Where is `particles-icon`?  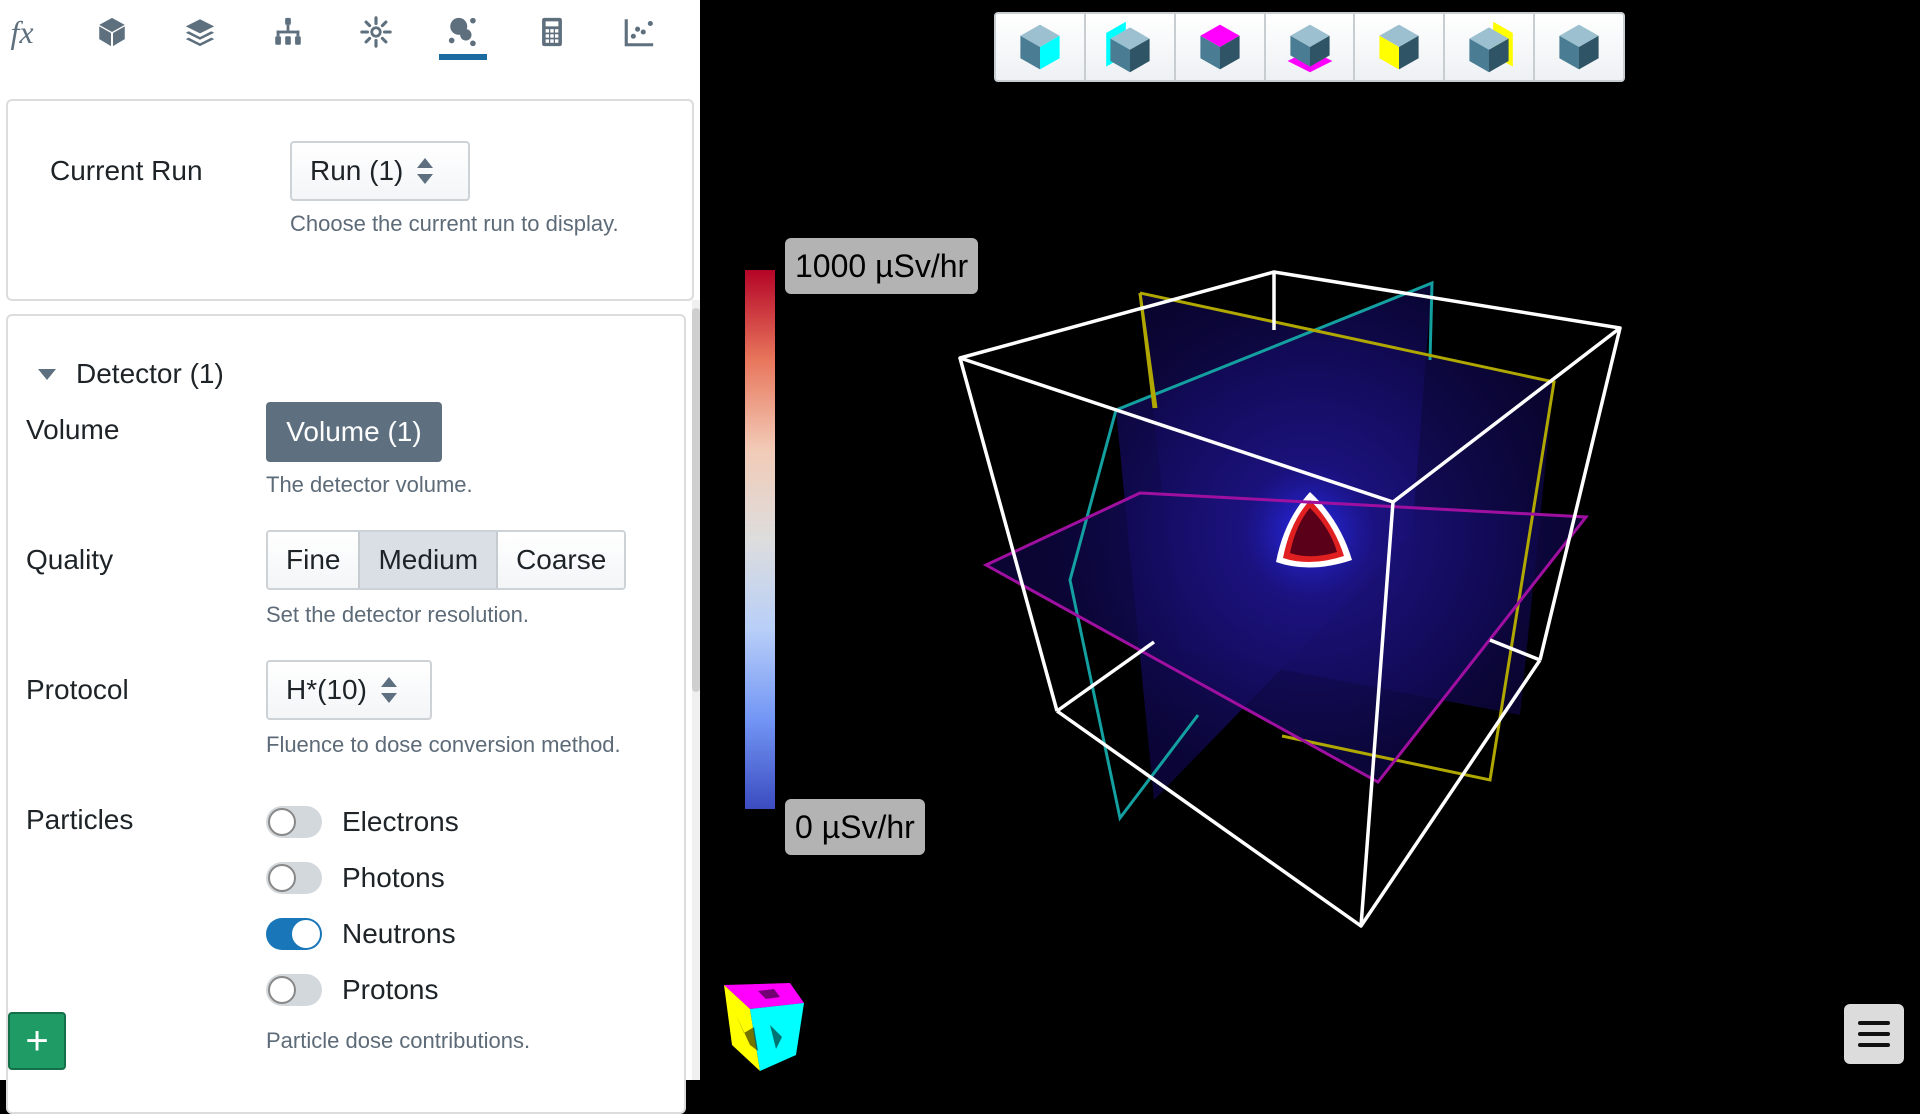
particles-icon is located at coordinates (462, 32).